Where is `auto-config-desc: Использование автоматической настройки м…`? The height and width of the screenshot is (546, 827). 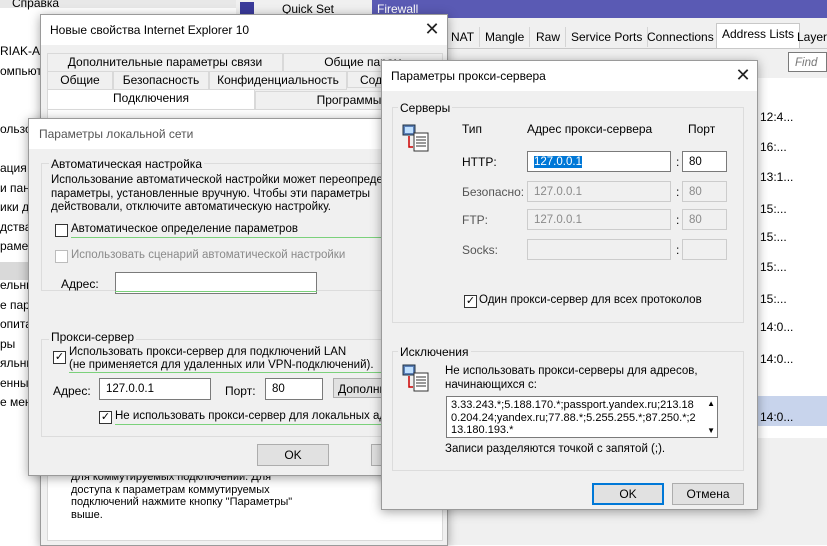 auto-config-desc: Использование автоматической настройки м… is located at coordinates (223, 193).